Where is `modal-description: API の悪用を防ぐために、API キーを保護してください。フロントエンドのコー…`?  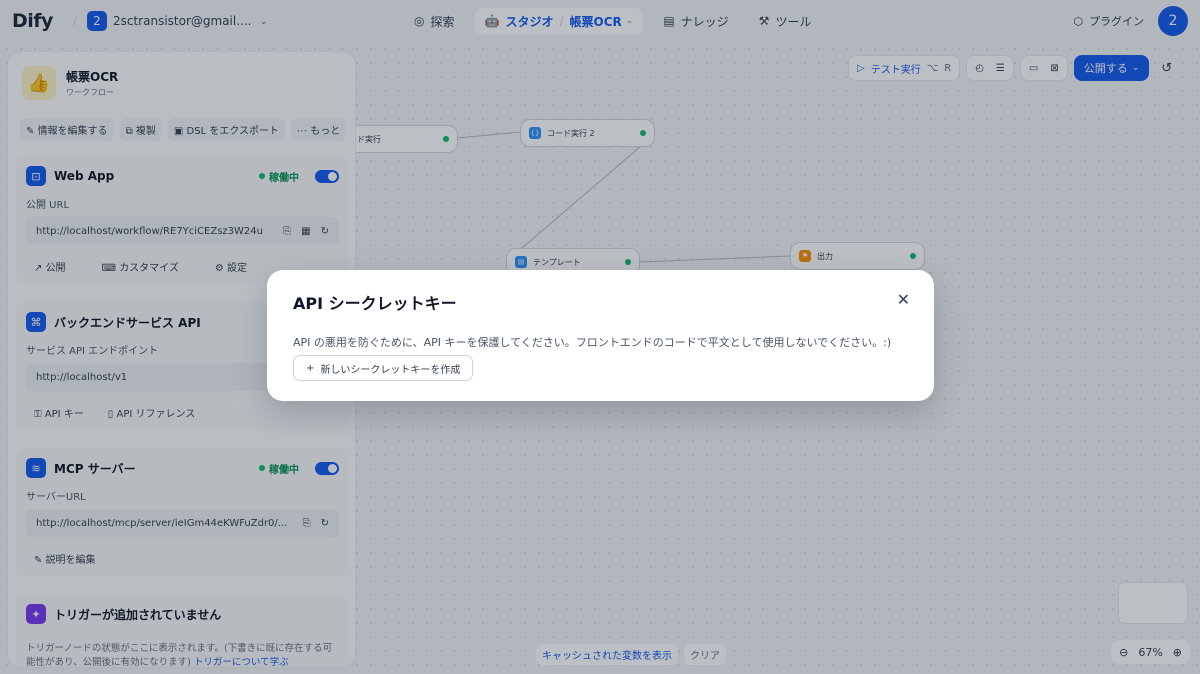
modal-description: API の悪用を防ぐために、API キーを保護してください。フロントエンドのコー… is located at coordinates (592, 342).